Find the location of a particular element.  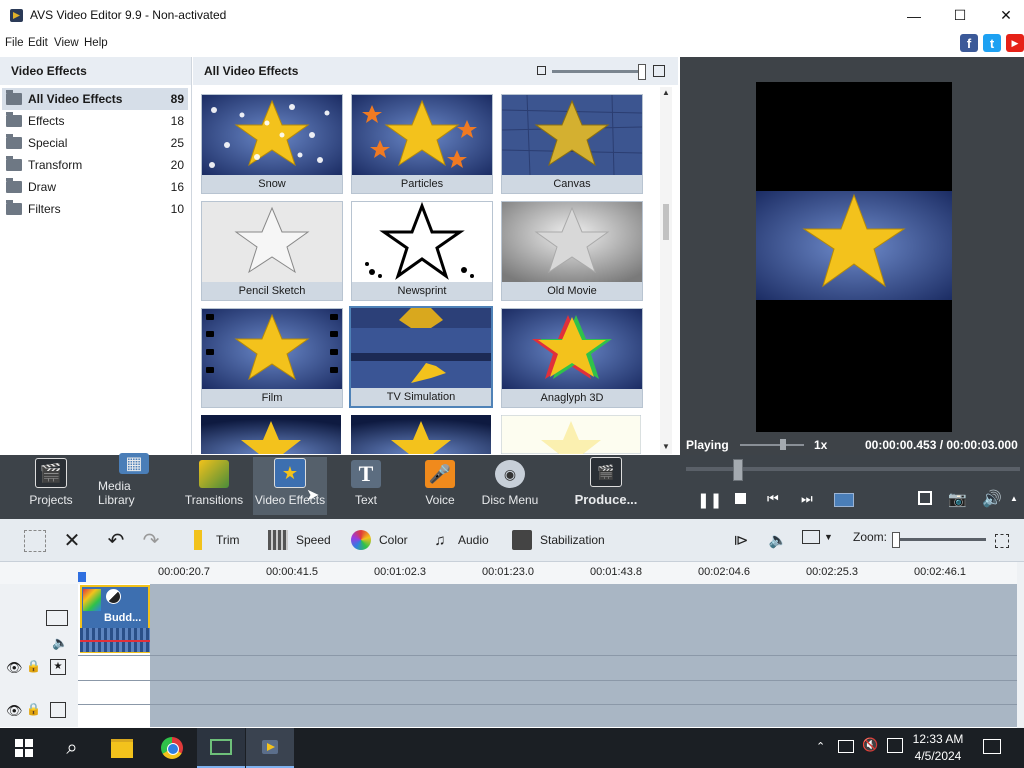

search-icon: ⌕ is located at coordinates (72, 748).